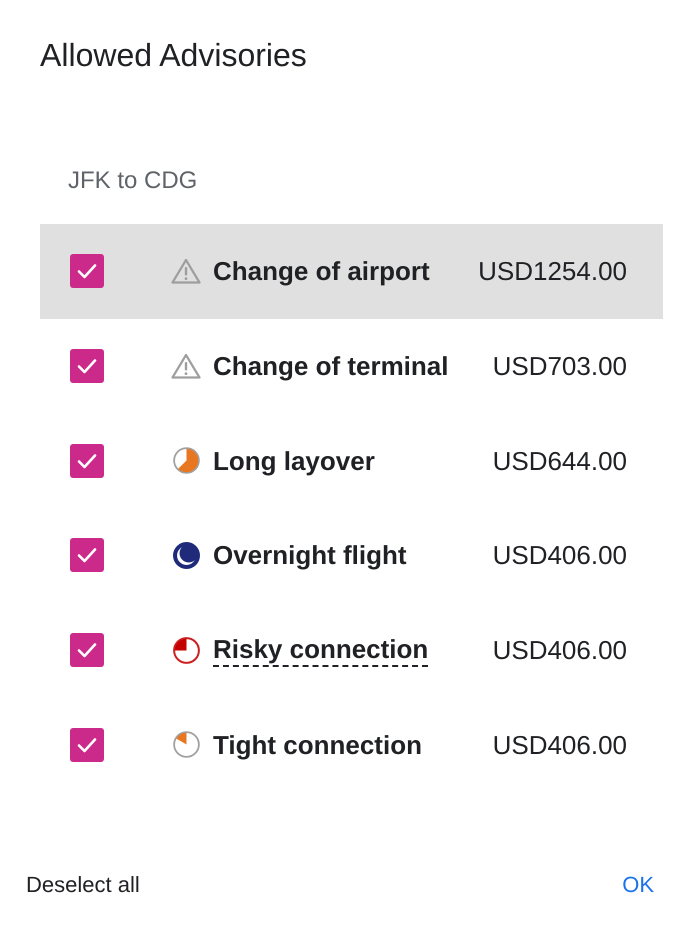 This screenshot has width=700, height=933. I want to click on advisory-label: Change of terminal, so click(330, 366).